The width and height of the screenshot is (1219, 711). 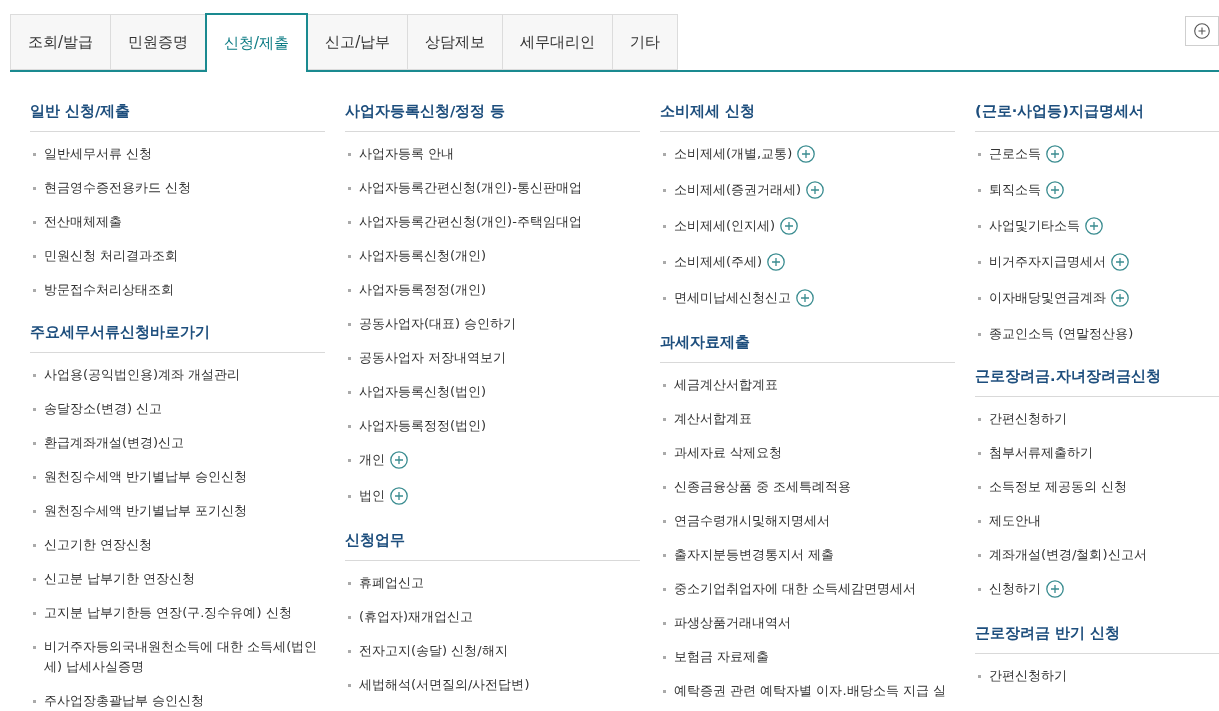 What do you see at coordinates (722, 657) in the screenshot?
I see `menu-link: 보험금 자료제출` at bounding box center [722, 657].